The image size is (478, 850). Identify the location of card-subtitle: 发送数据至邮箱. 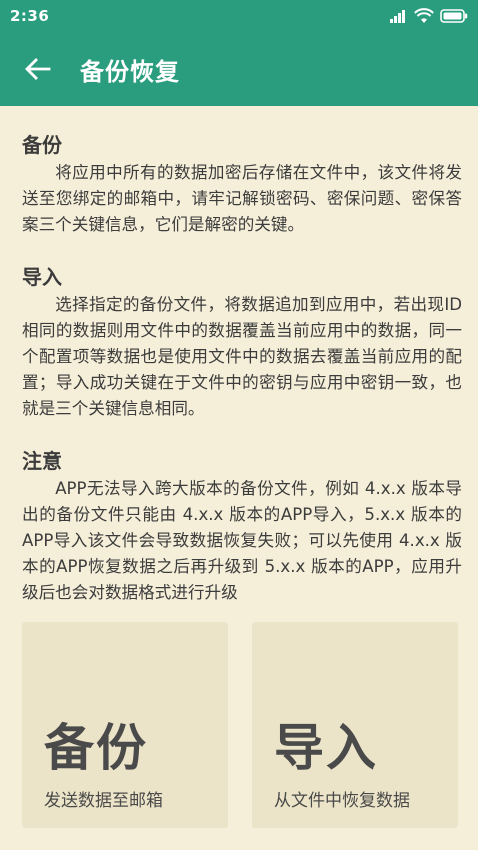
(103, 801).